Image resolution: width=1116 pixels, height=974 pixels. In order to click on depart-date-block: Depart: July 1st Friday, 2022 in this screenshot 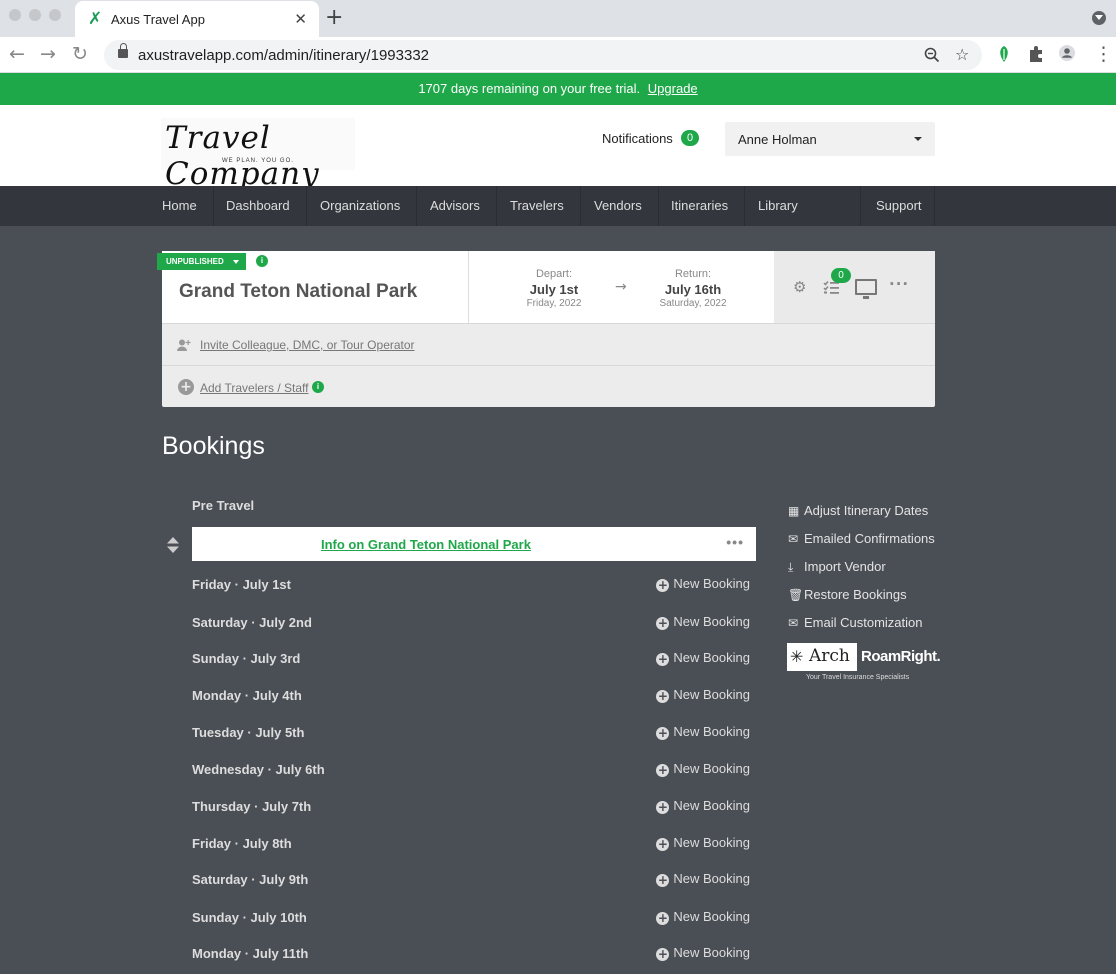, I will do `click(554, 288)`.